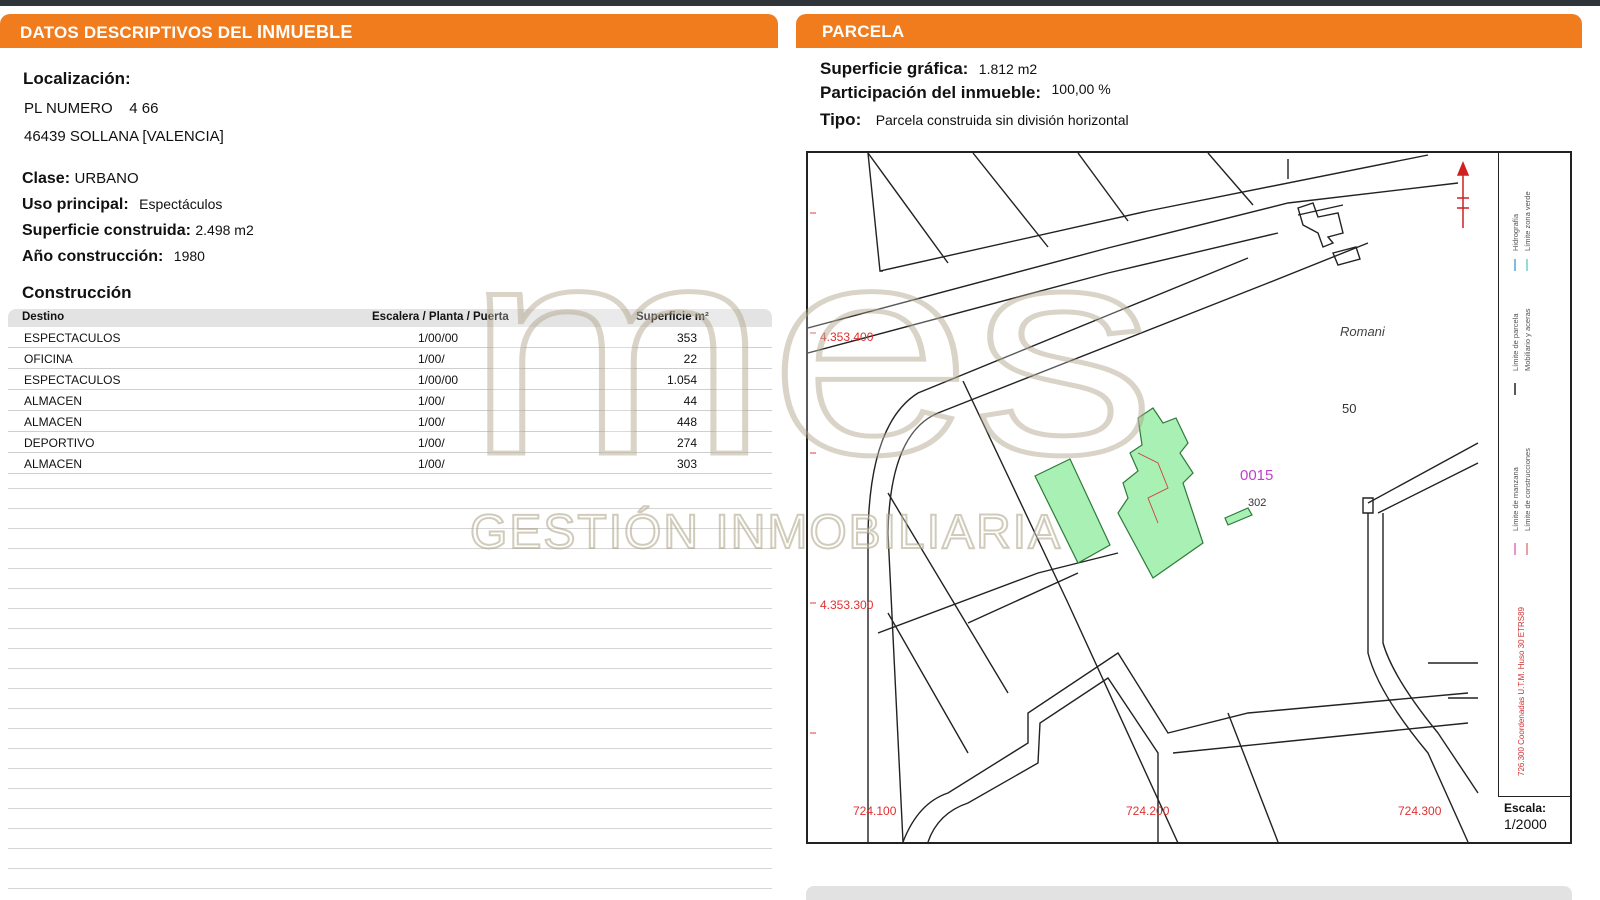 Image resolution: width=1600 pixels, height=900 pixels. What do you see at coordinates (690, 401) in the screenshot?
I see `cell-superficie: 44` at bounding box center [690, 401].